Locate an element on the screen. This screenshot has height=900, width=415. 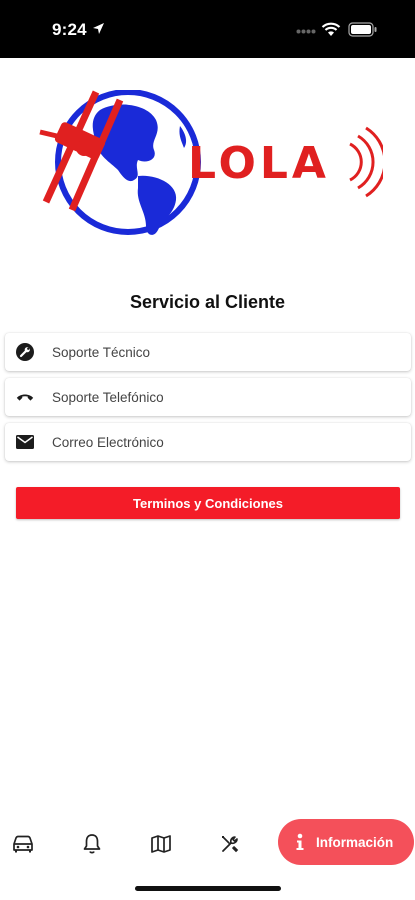
nav-information: Información is located at coordinates (346, 842).